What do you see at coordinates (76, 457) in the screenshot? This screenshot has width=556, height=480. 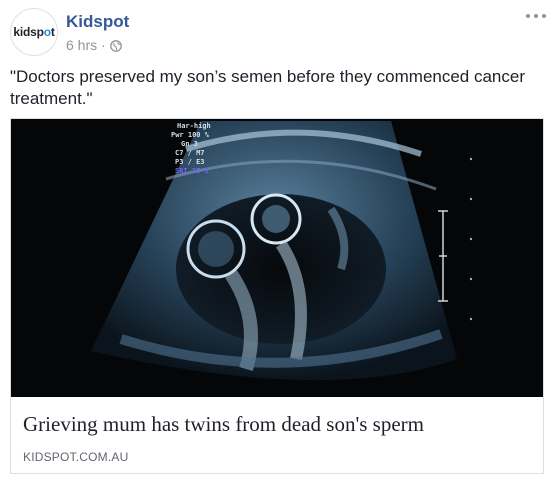 I see `link-domain: KIDSPOT.COM.AU` at bounding box center [76, 457].